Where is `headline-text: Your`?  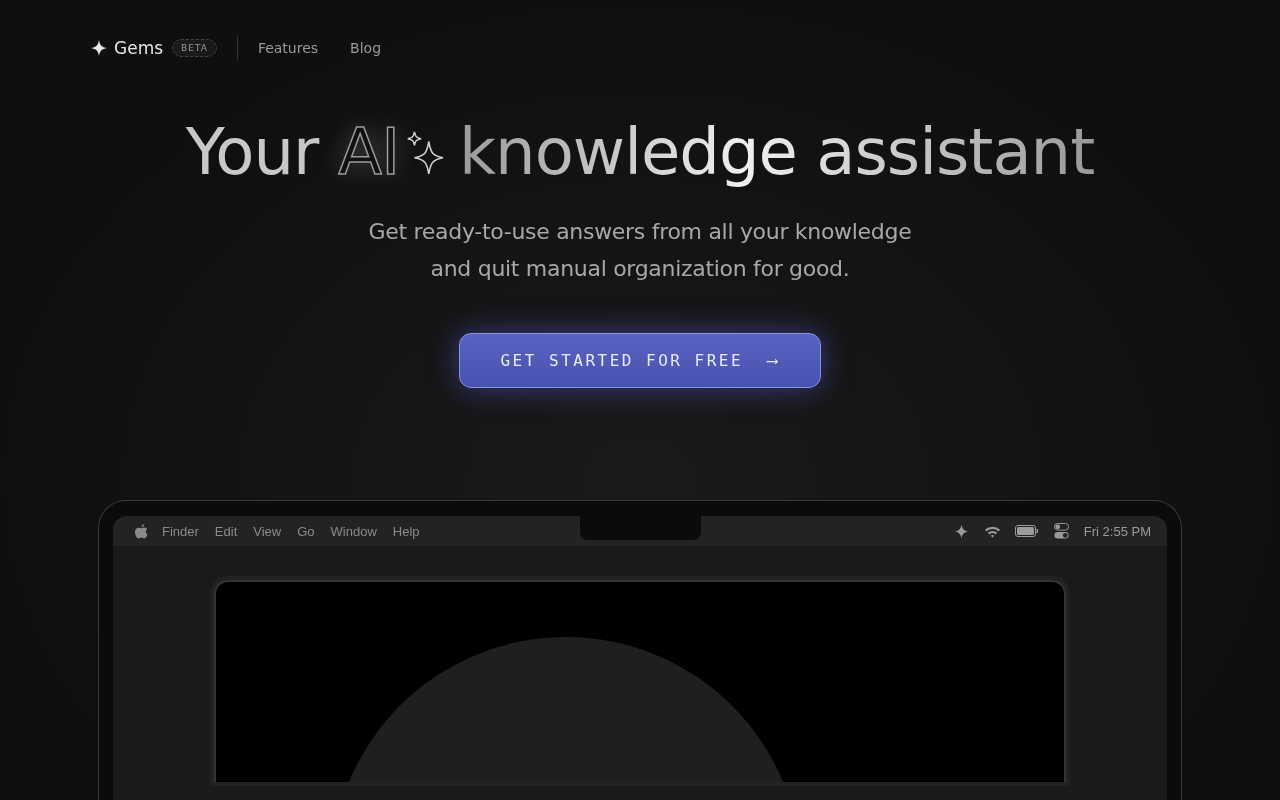
headline-text: Your is located at coordinates (252, 152).